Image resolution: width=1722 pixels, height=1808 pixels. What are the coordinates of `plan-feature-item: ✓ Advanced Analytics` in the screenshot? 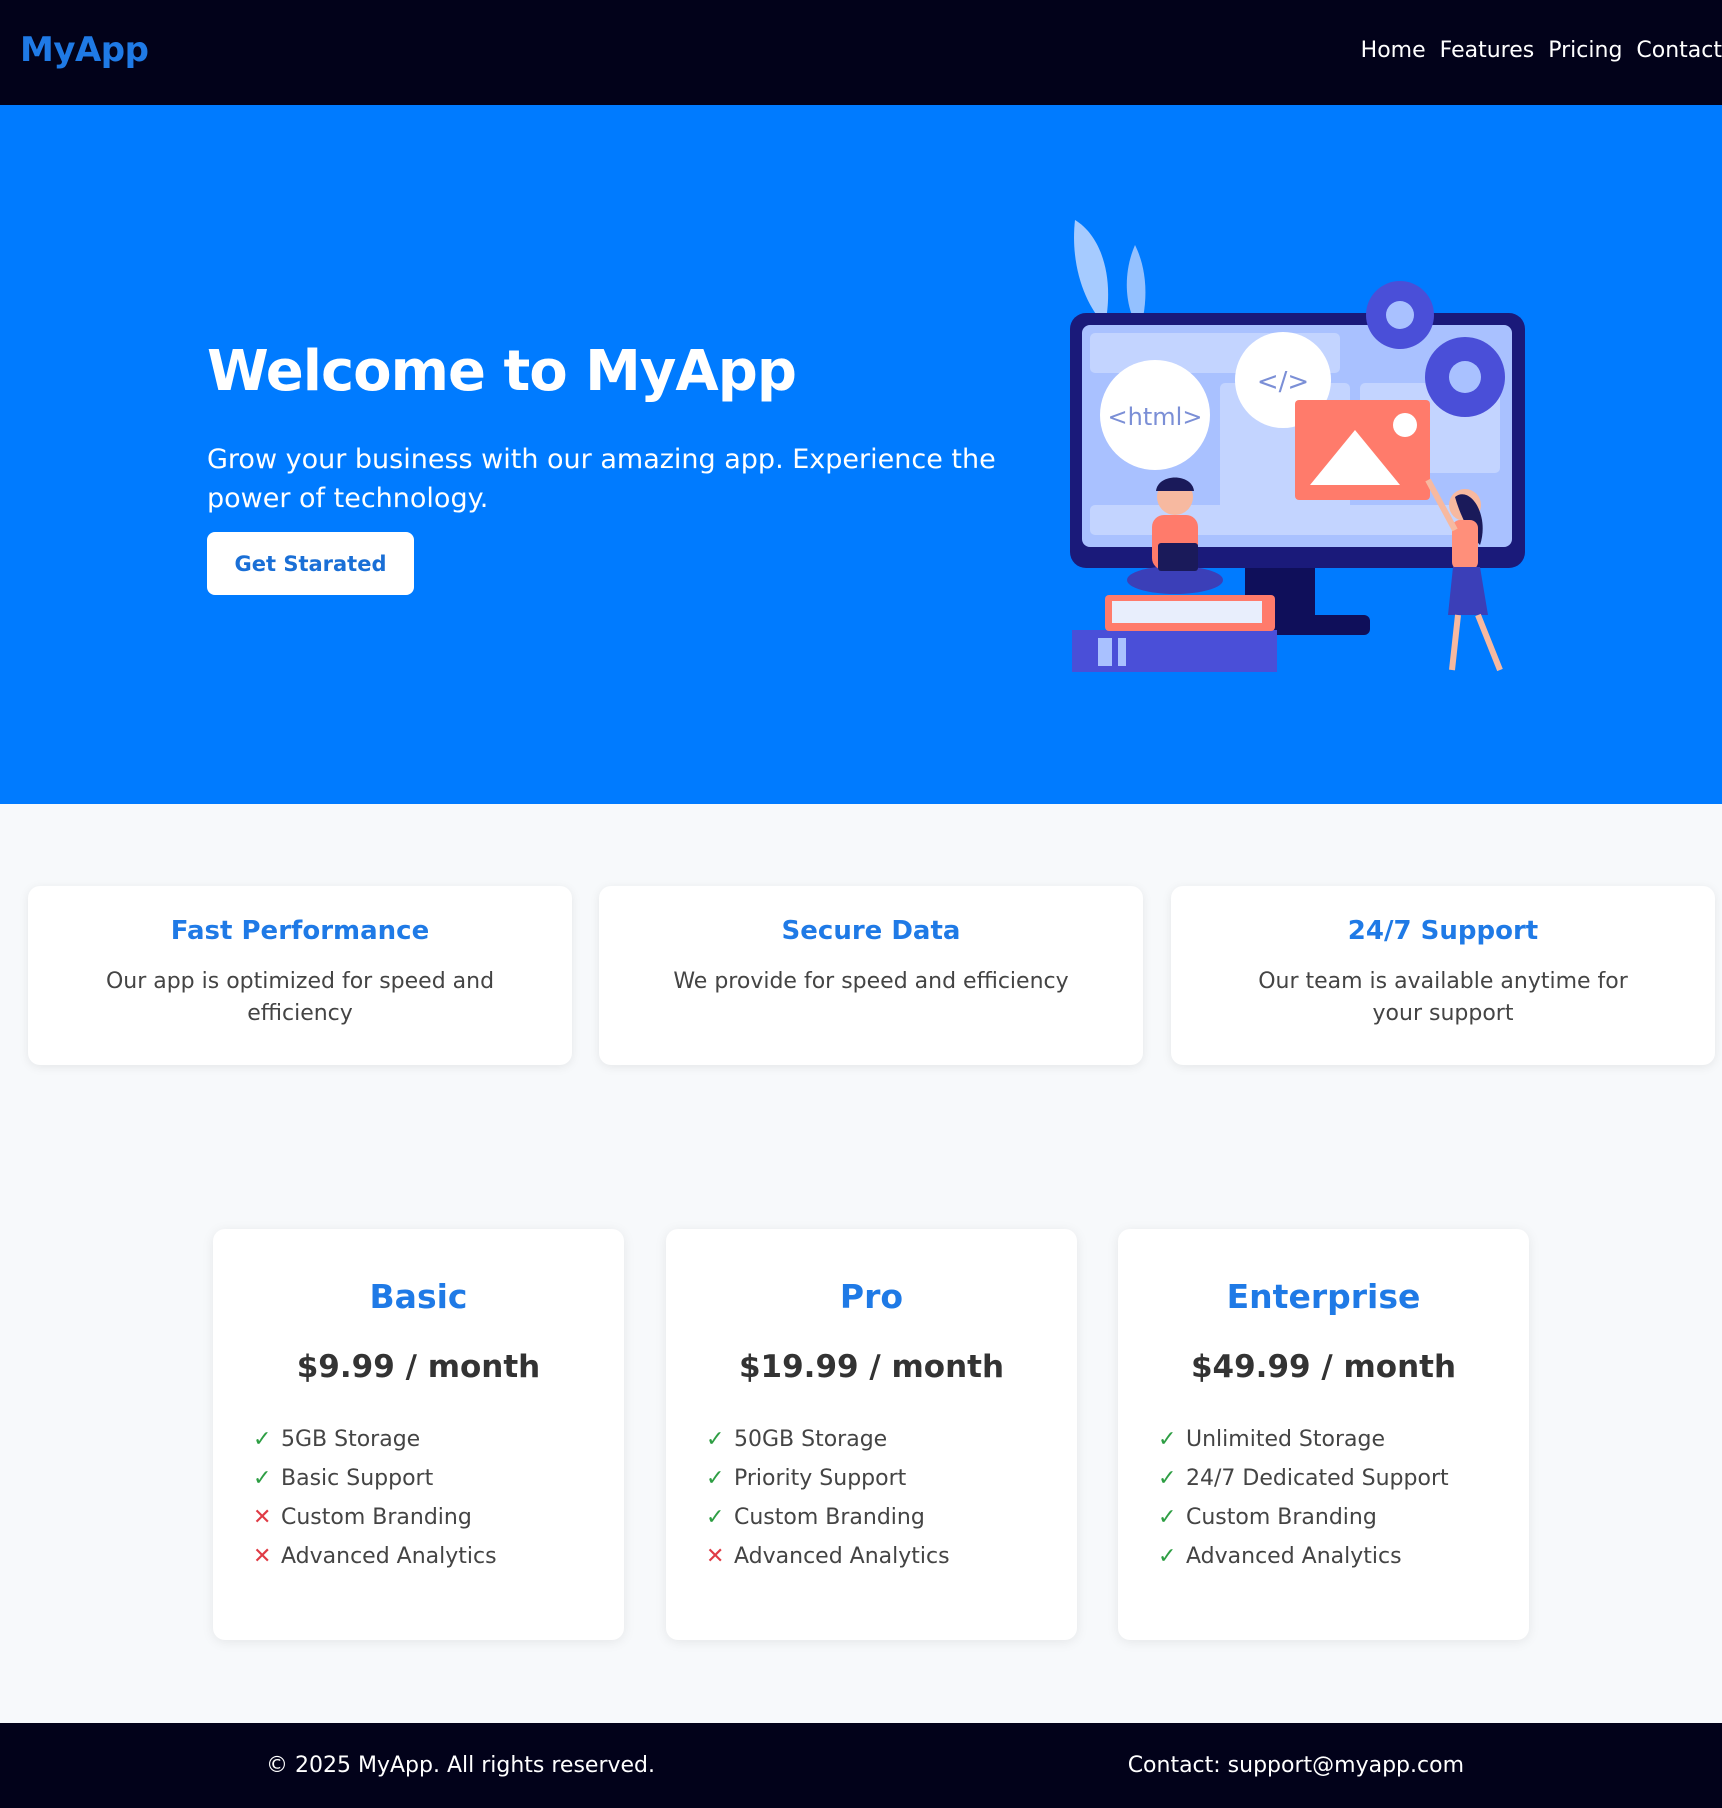 It's located at (1303, 1556).